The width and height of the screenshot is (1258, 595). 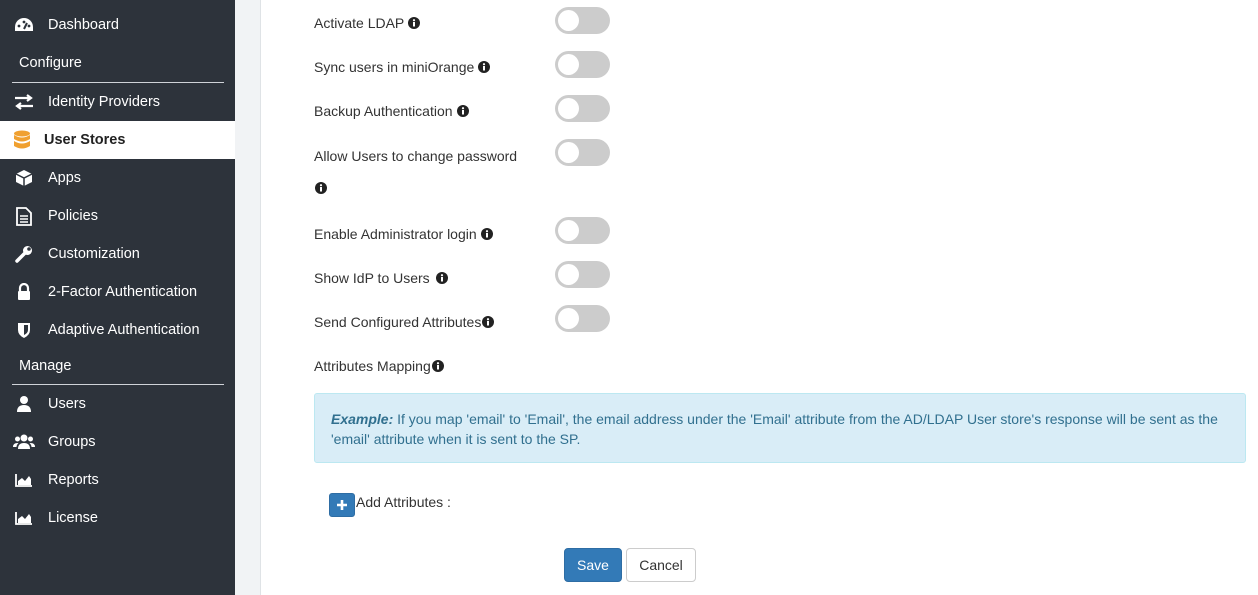 I want to click on sidebar-item-2-factor-authentication: 2-Factor Authentication, so click(x=117, y=292).